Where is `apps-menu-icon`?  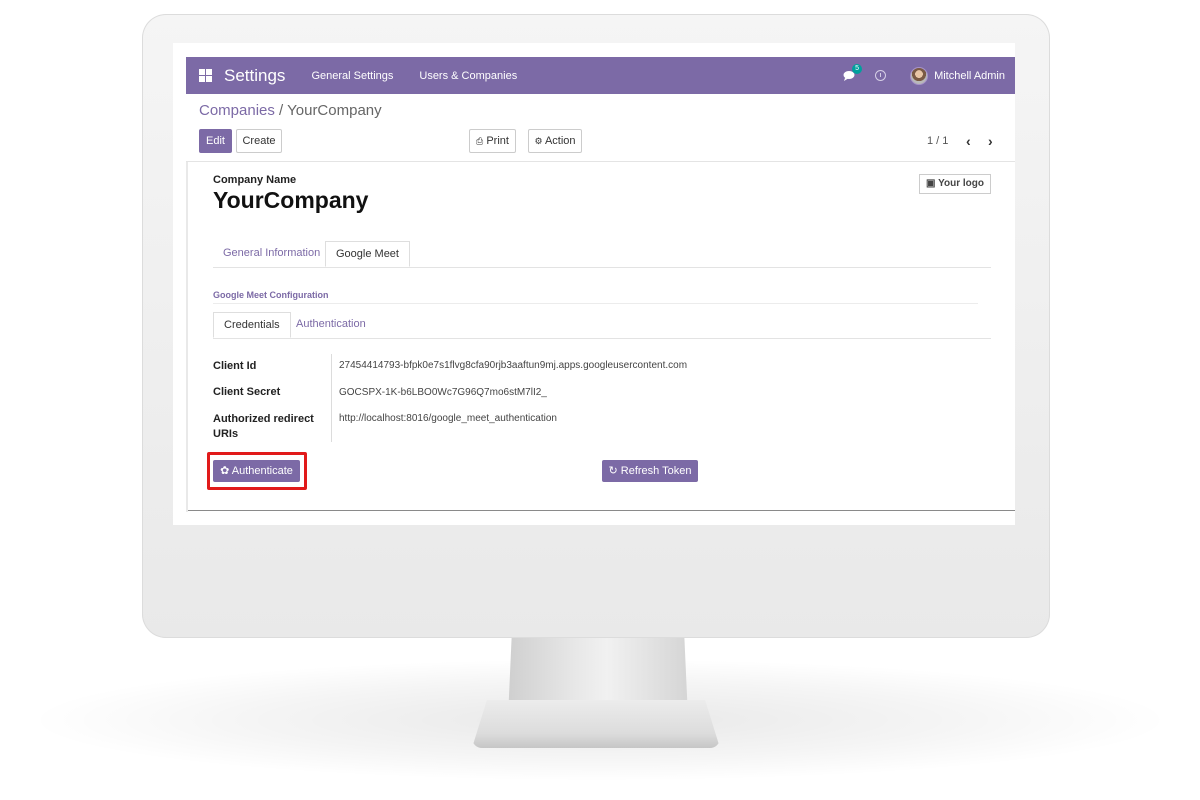
apps-menu-icon is located at coordinates (205, 75).